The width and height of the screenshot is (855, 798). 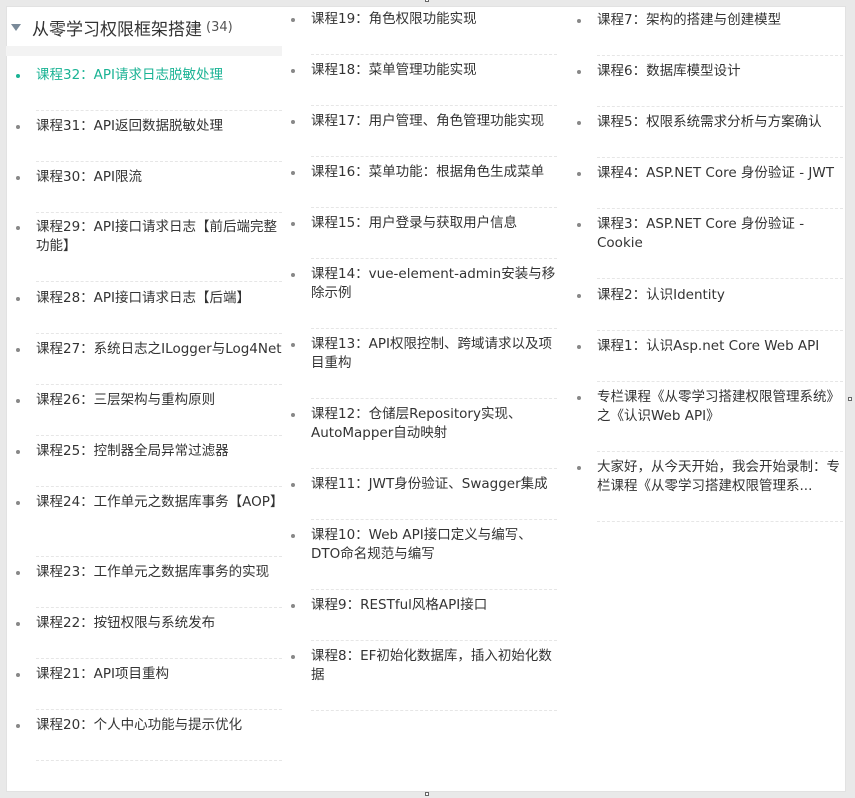 I want to click on course-item-label: 课程21：API项目重构, so click(x=103, y=674).